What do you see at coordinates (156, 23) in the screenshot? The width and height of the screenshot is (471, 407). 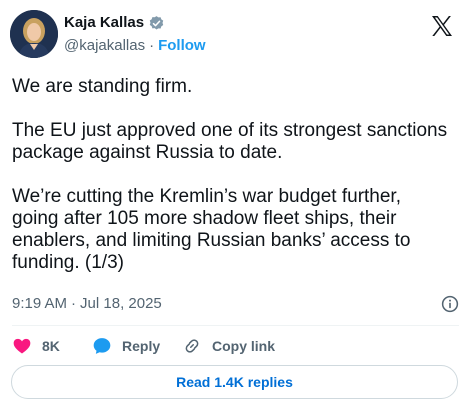 I see `verified-badge-icon` at bounding box center [156, 23].